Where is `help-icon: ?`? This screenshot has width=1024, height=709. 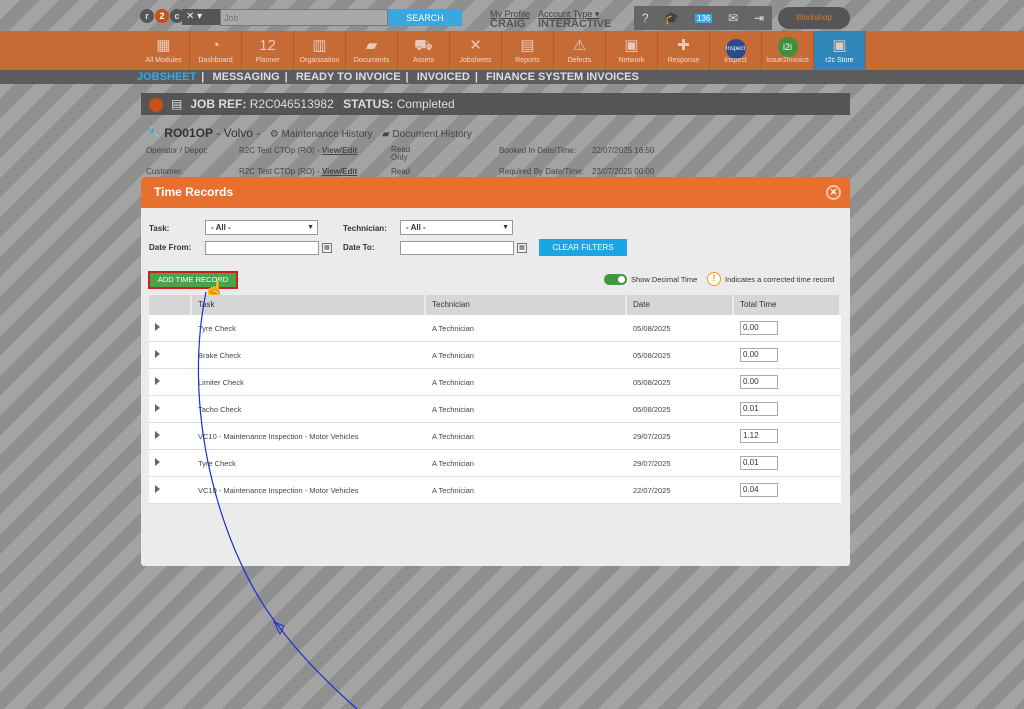 help-icon: ? is located at coordinates (645, 18).